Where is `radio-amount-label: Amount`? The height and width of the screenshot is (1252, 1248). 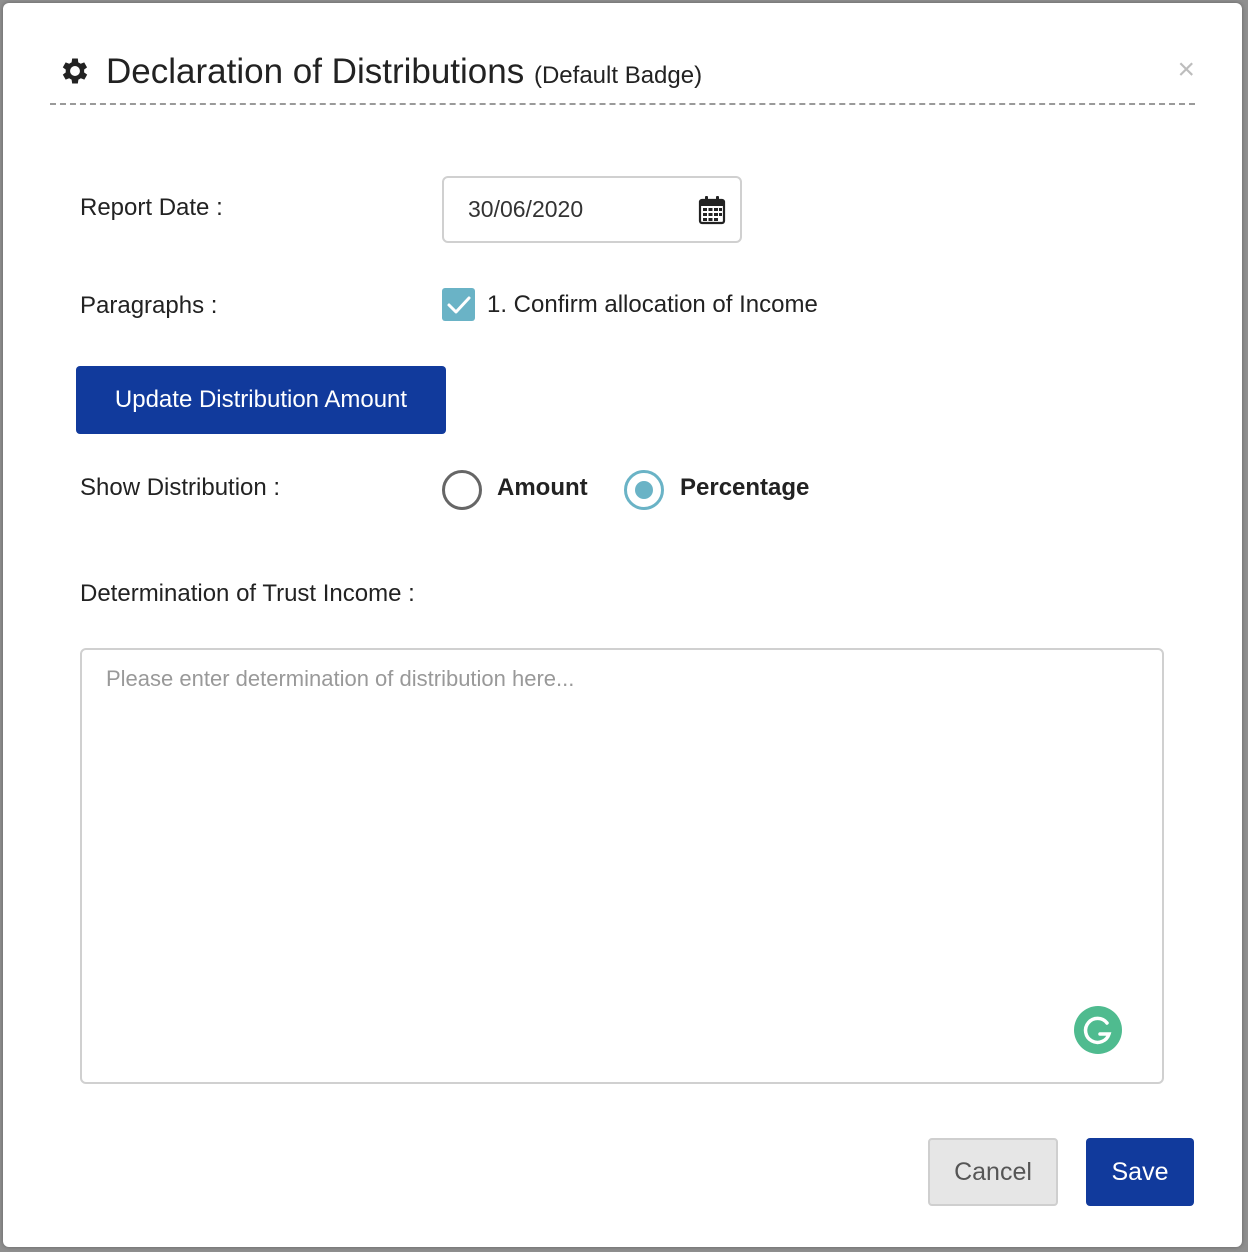
radio-amount-label: Amount is located at coordinates (542, 488).